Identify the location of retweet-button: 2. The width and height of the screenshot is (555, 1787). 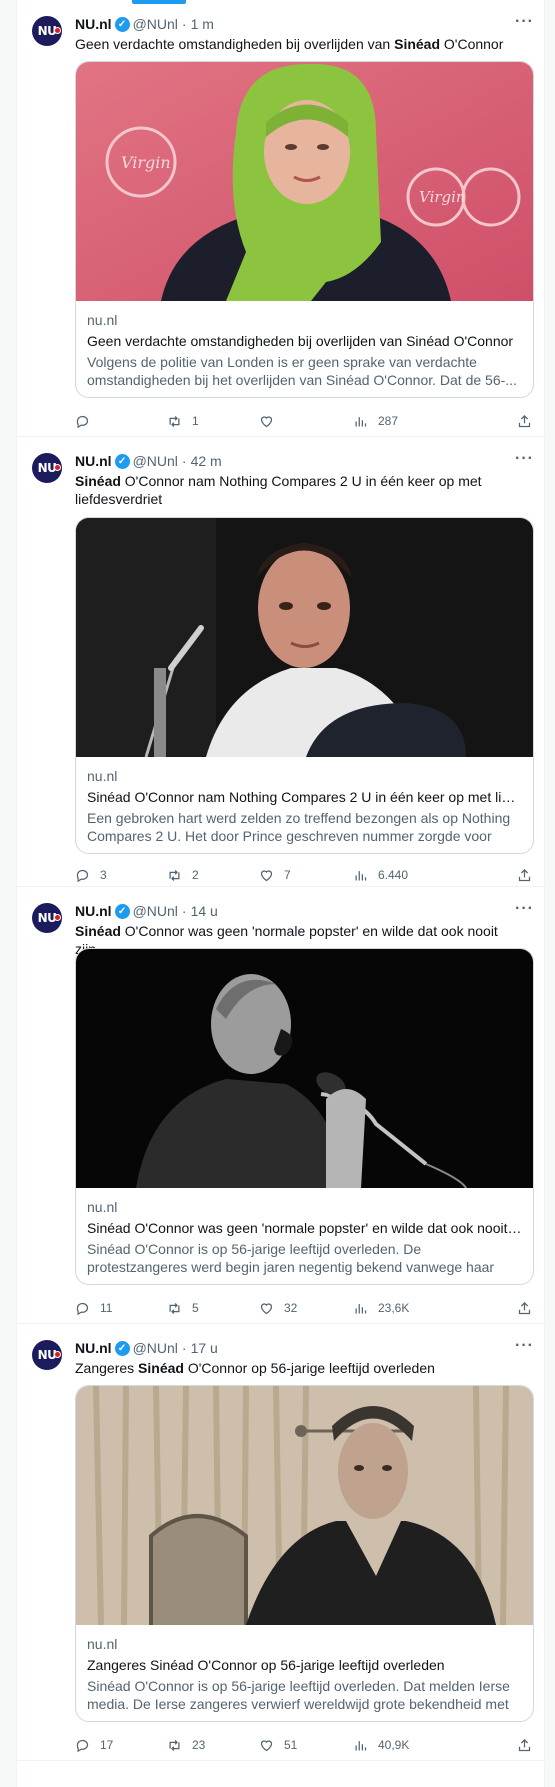
(183, 875).